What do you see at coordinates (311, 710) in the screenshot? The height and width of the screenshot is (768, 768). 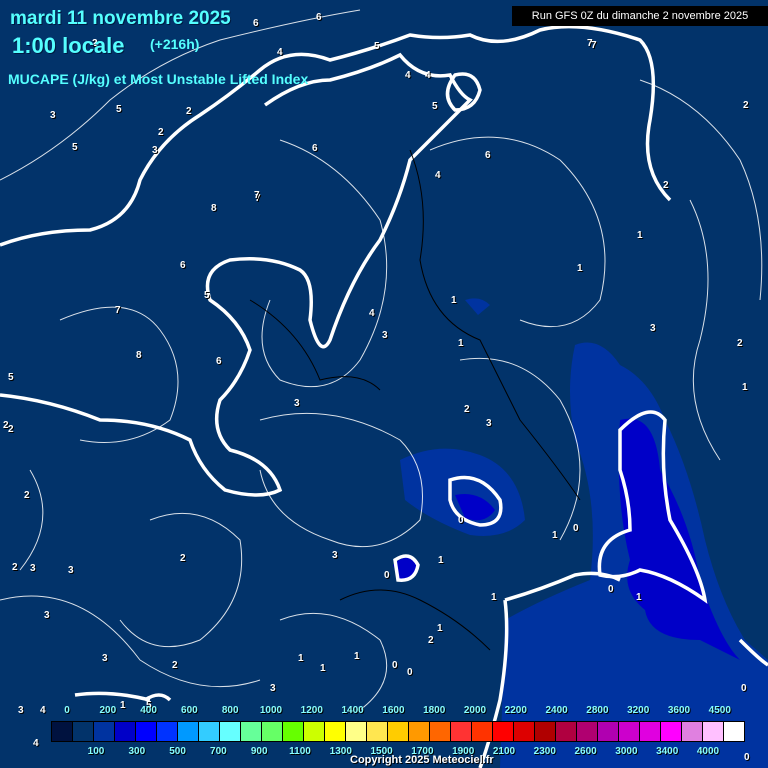 I see `legend-label-top: 1200` at bounding box center [311, 710].